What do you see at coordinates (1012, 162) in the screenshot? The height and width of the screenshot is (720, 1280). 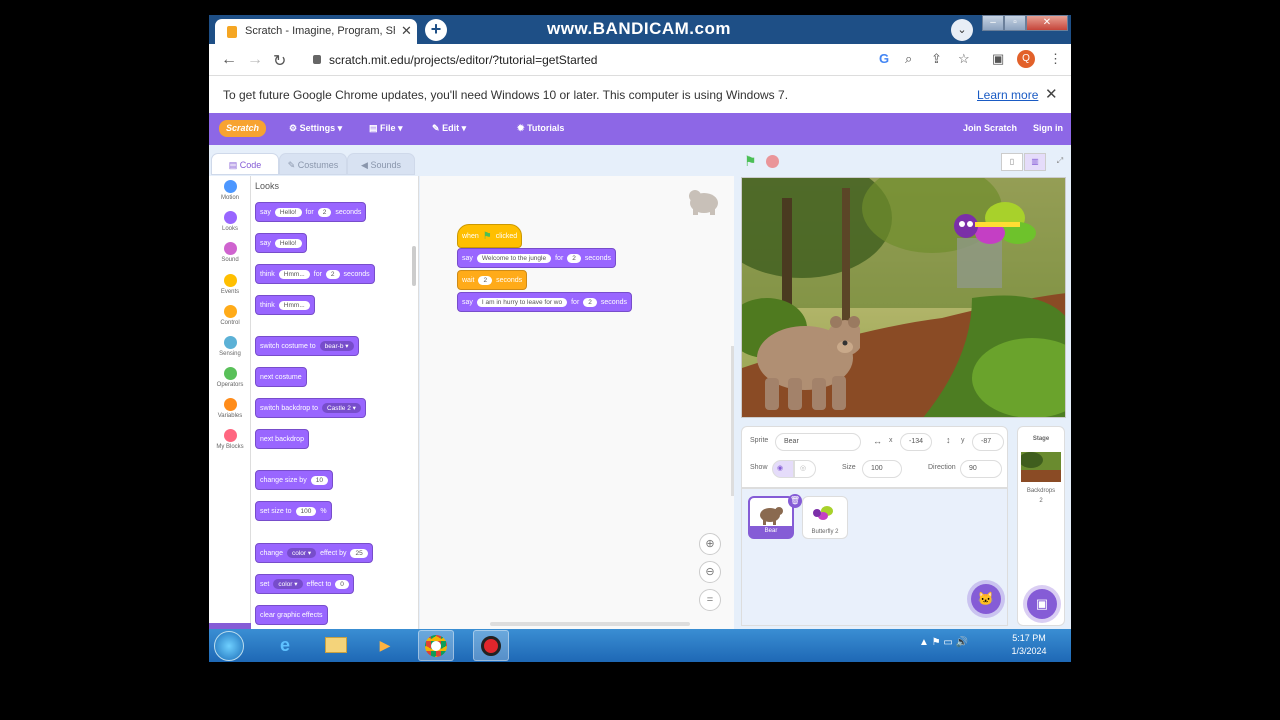 I see `small-stage-icon: ▯` at bounding box center [1012, 162].